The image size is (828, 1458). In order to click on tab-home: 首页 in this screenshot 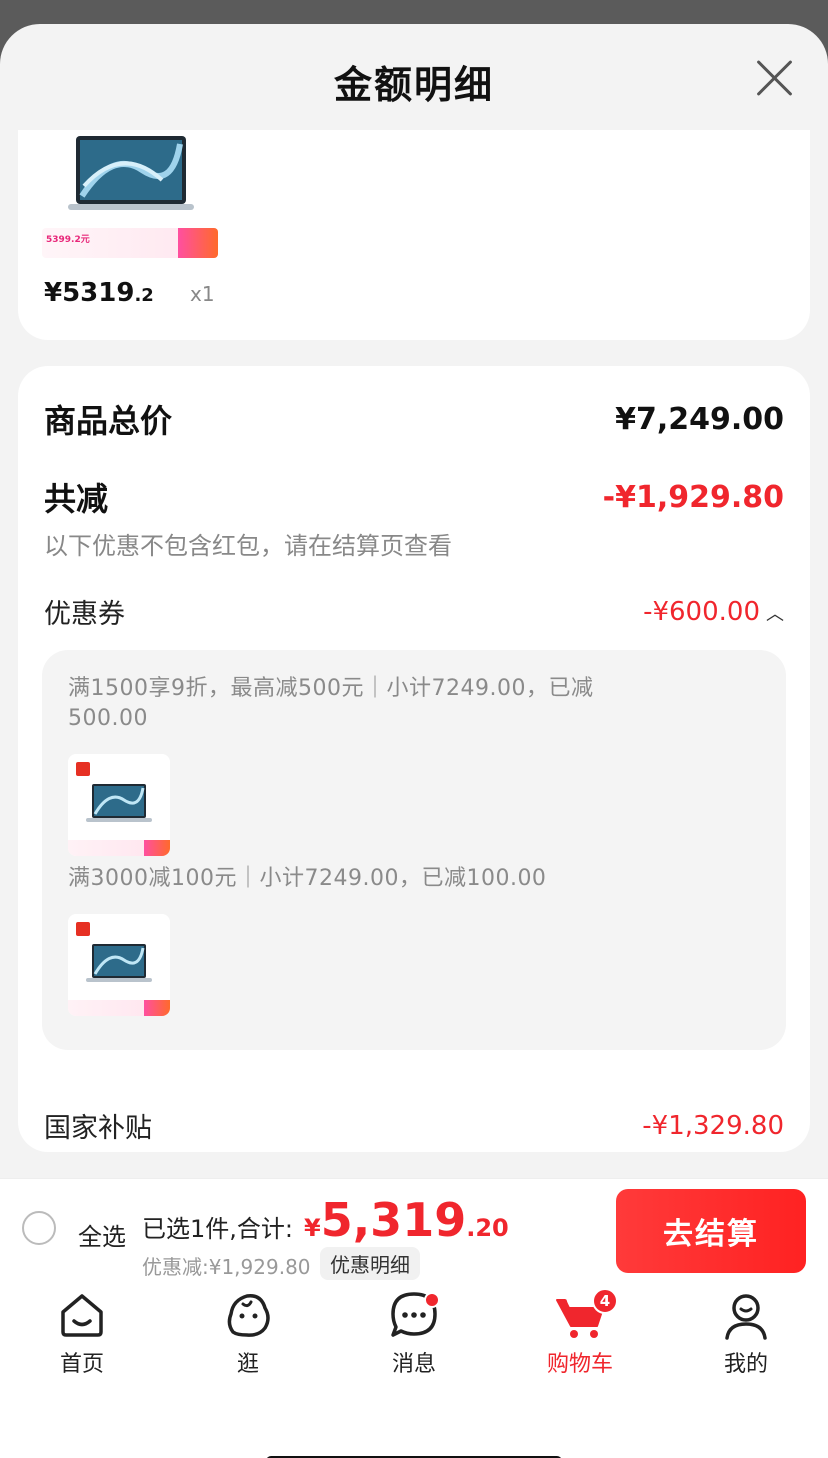, I will do `click(82, 1333)`.